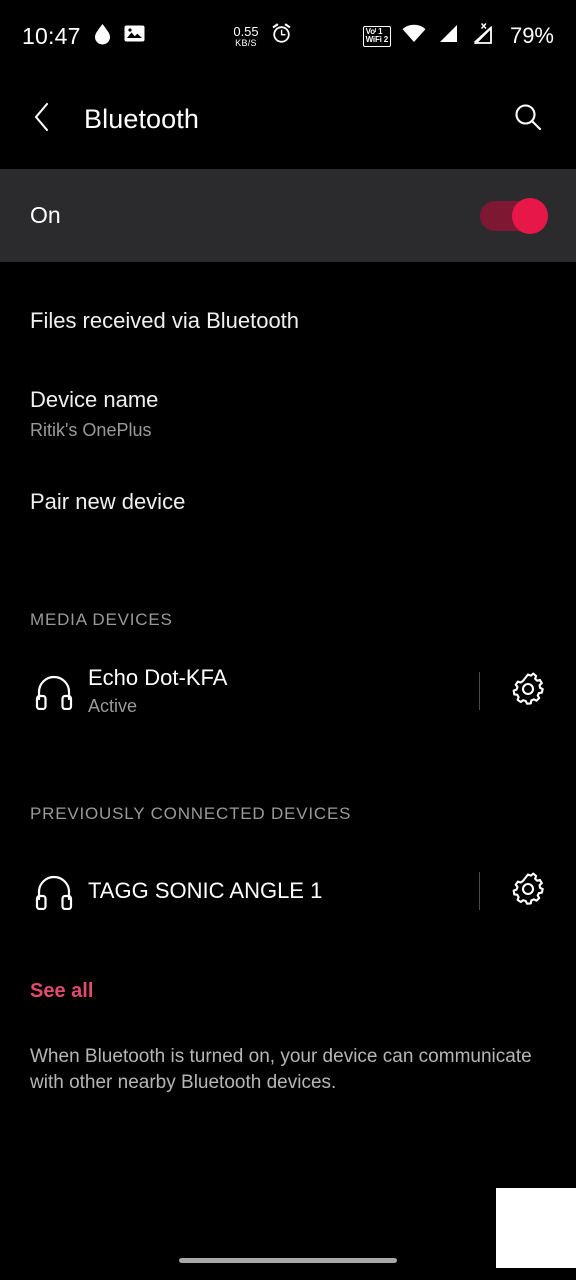 The height and width of the screenshot is (1280, 576). What do you see at coordinates (91, 430) in the screenshot?
I see `device-name-value: Ritik's OnePlus` at bounding box center [91, 430].